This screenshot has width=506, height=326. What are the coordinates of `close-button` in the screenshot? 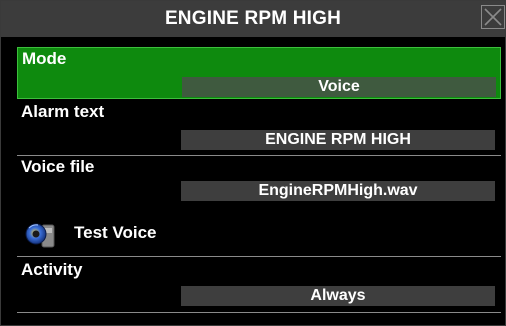 It's located at (493, 17).